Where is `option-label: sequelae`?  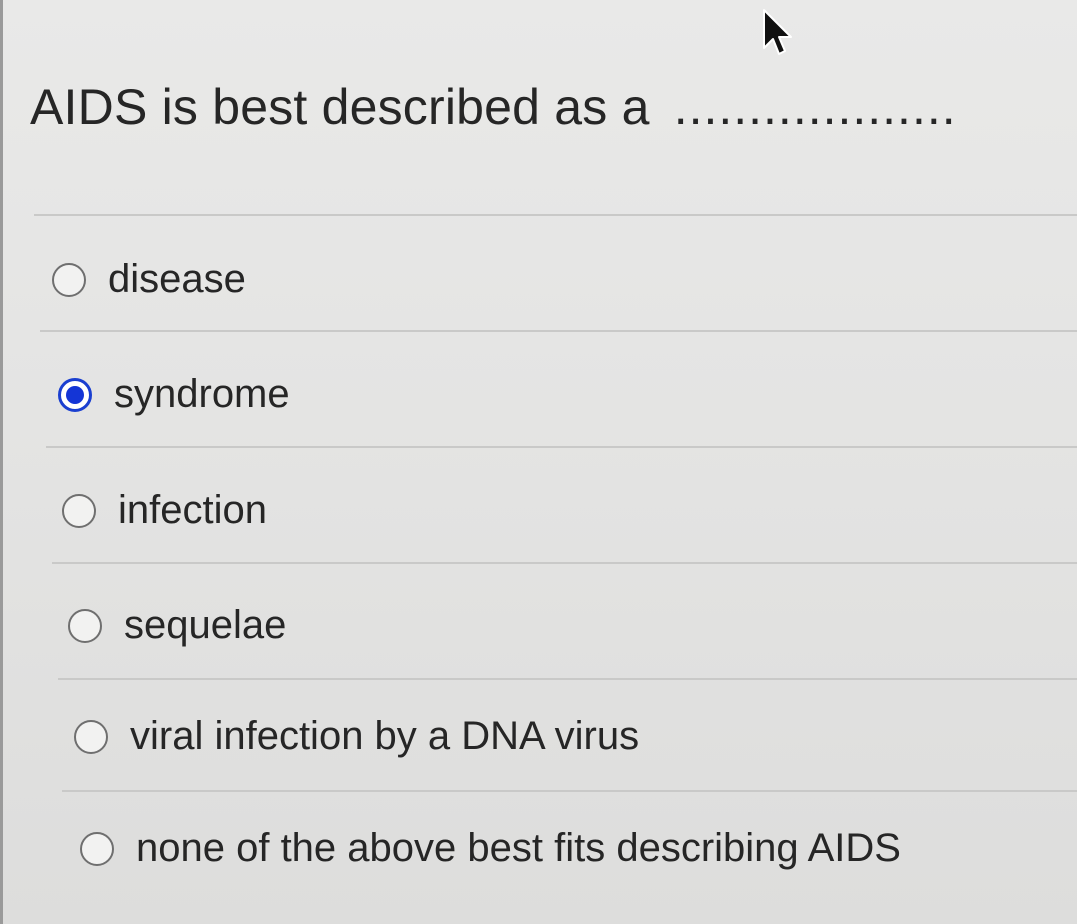
option-label: sequelae is located at coordinates (205, 625).